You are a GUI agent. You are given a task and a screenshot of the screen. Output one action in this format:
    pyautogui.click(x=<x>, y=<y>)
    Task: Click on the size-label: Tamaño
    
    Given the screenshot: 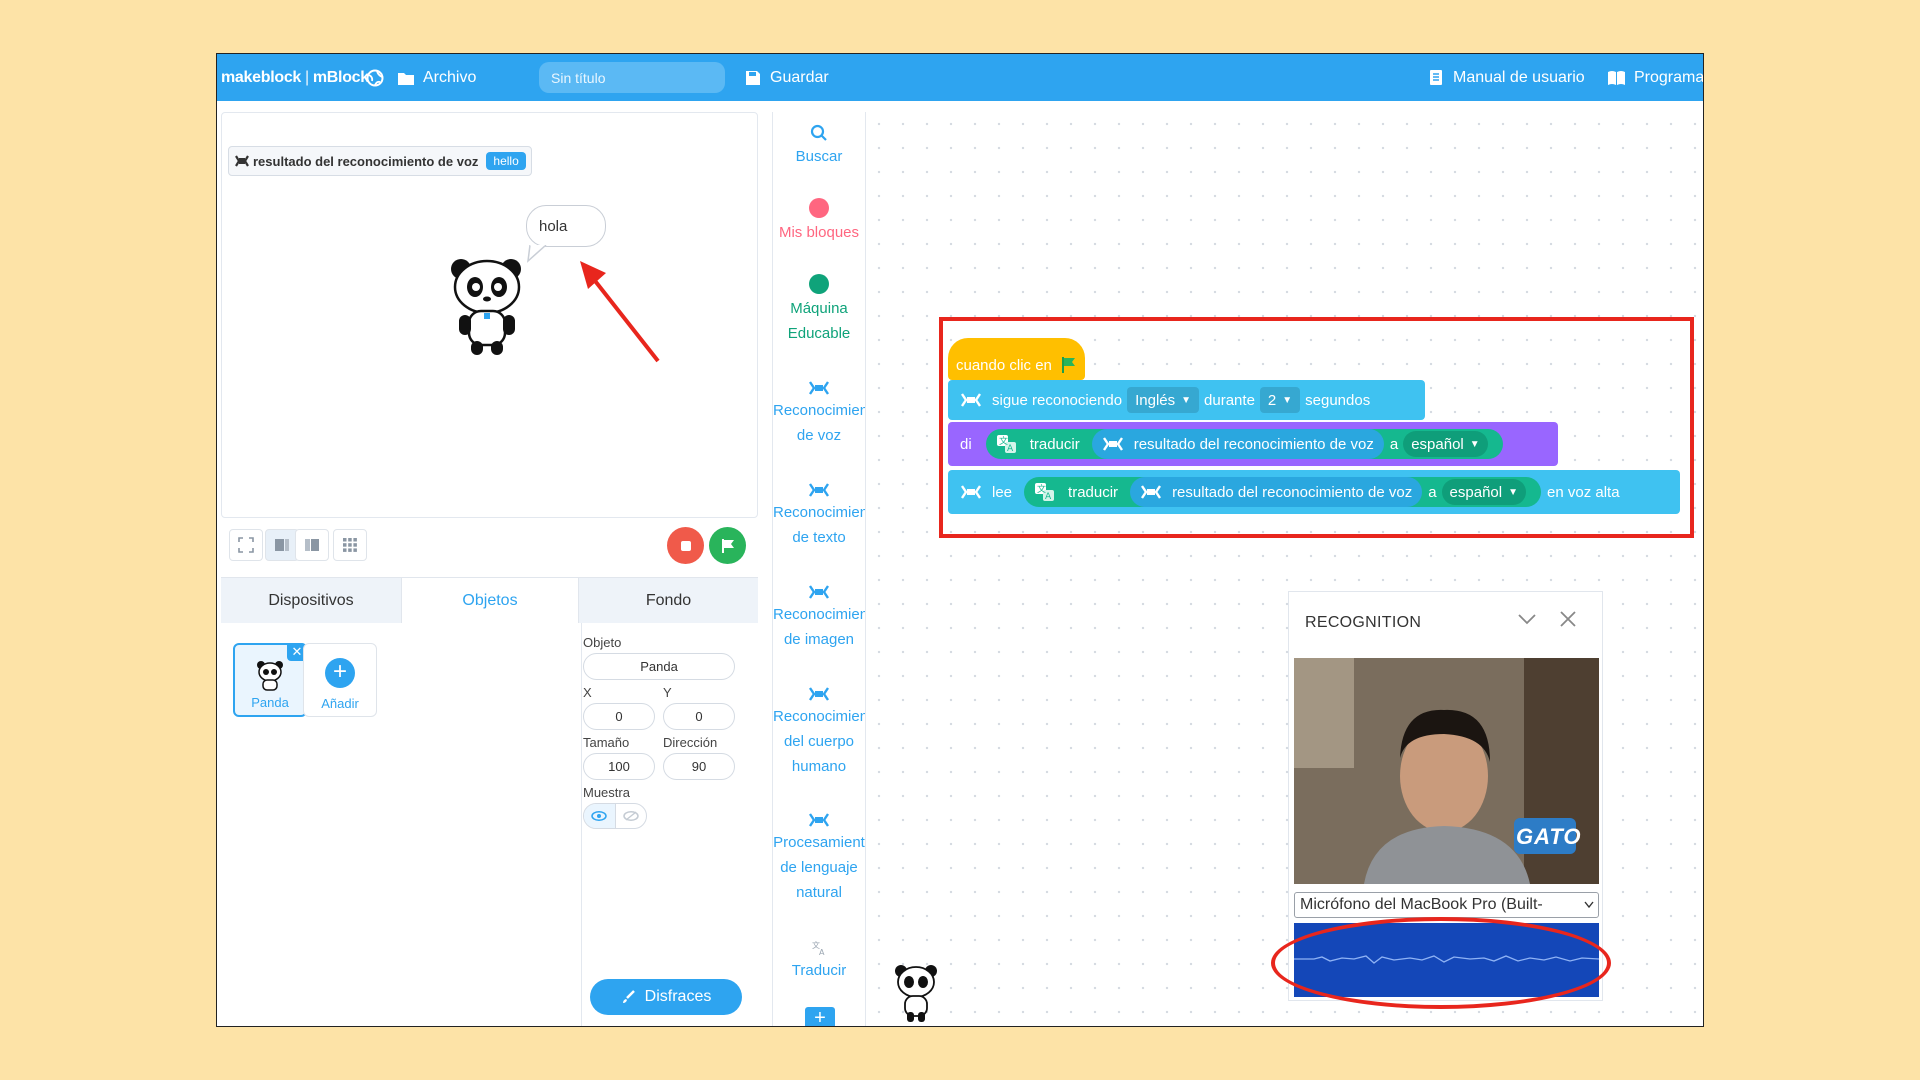 What is the action you would take?
    pyautogui.click(x=606, y=742)
    